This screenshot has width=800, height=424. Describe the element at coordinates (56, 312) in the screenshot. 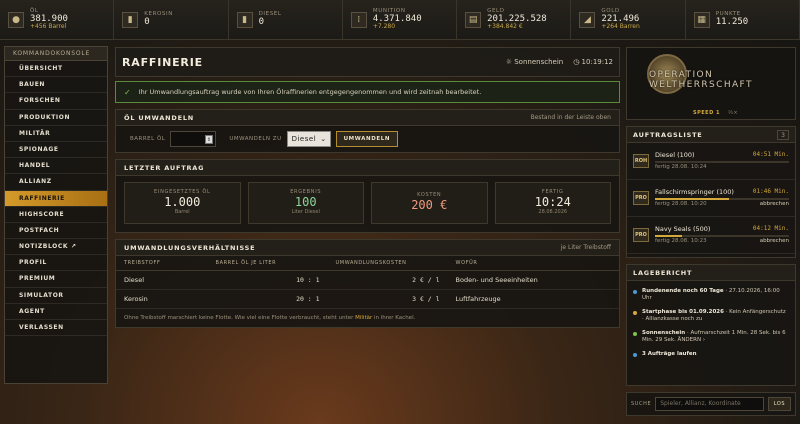

I see `sidebar-item-agent: Agent` at that location.